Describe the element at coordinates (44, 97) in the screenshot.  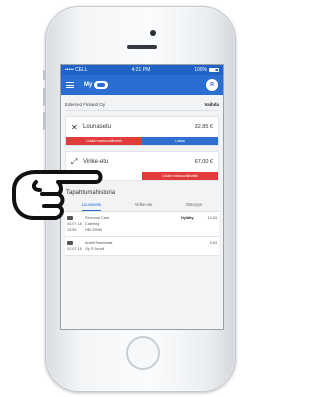
I see `volume-up-button` at that location.